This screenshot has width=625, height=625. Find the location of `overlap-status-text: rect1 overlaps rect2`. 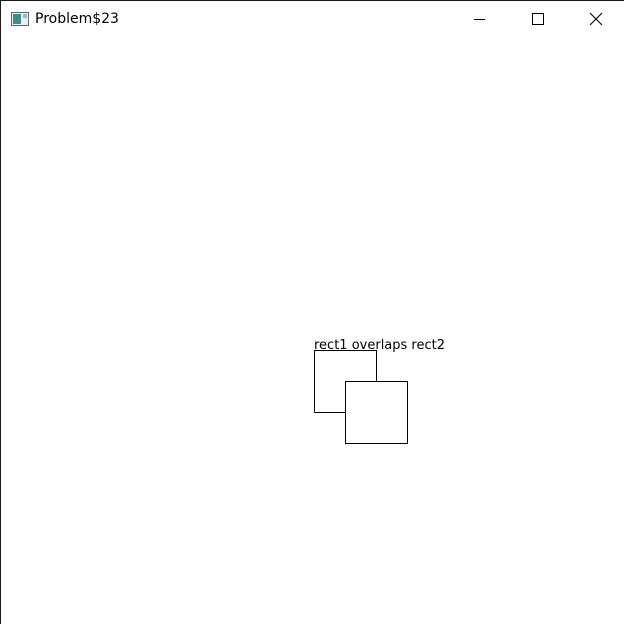

overlap-status-text: rect1 overlaps rect2 is located at coordinates (380, 345).